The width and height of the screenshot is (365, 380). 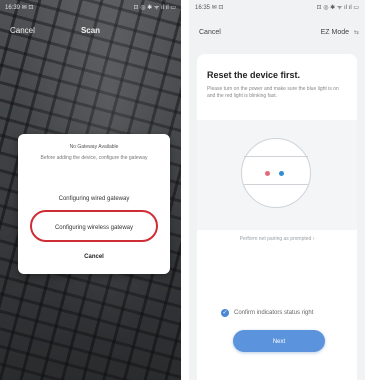 What do you see at coordinates (277, 35) in the screenshot?
I see `reset-header: Cancel EZ Mode ⇆` at bounding box center [277, 35].